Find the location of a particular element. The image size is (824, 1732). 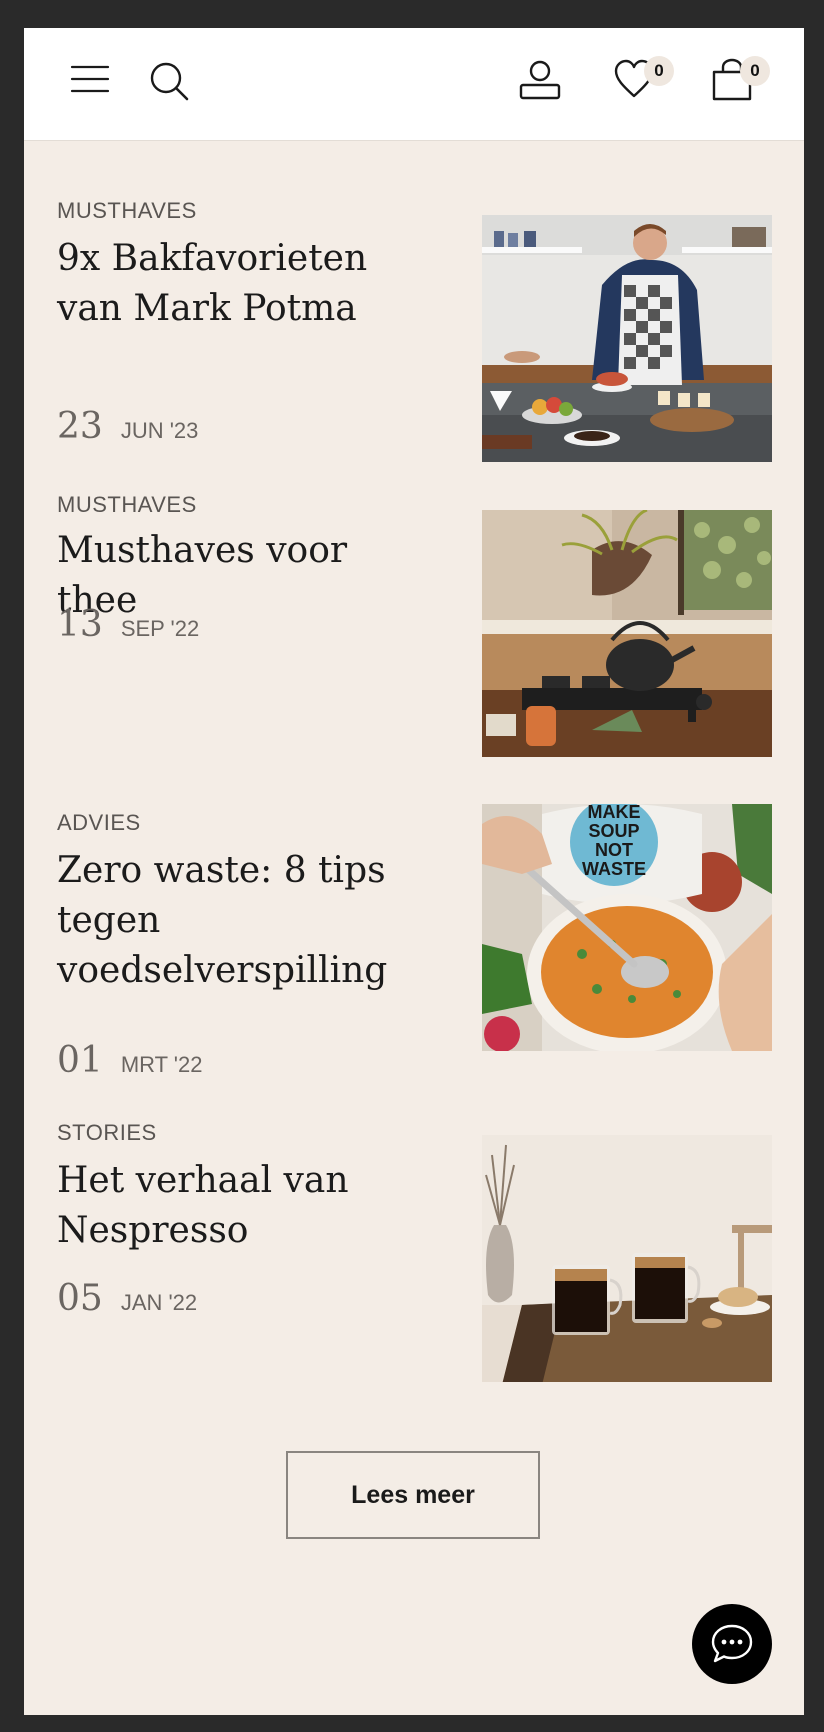

search-icon is located at coordinates (169, 81).